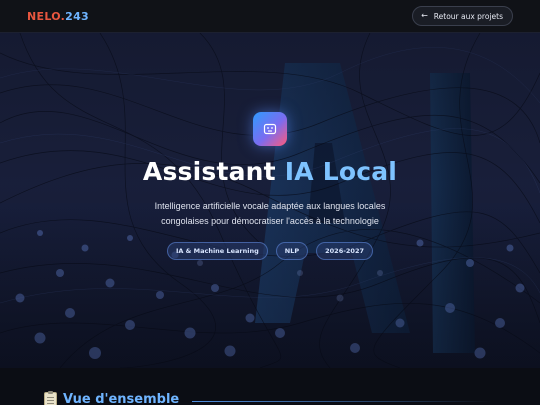 The height and width of the screenshot is (405, 540). Describe the element at coordinates (121, 398) in the screenshot. I see `section-title: Vue d'ensemble` at that location.